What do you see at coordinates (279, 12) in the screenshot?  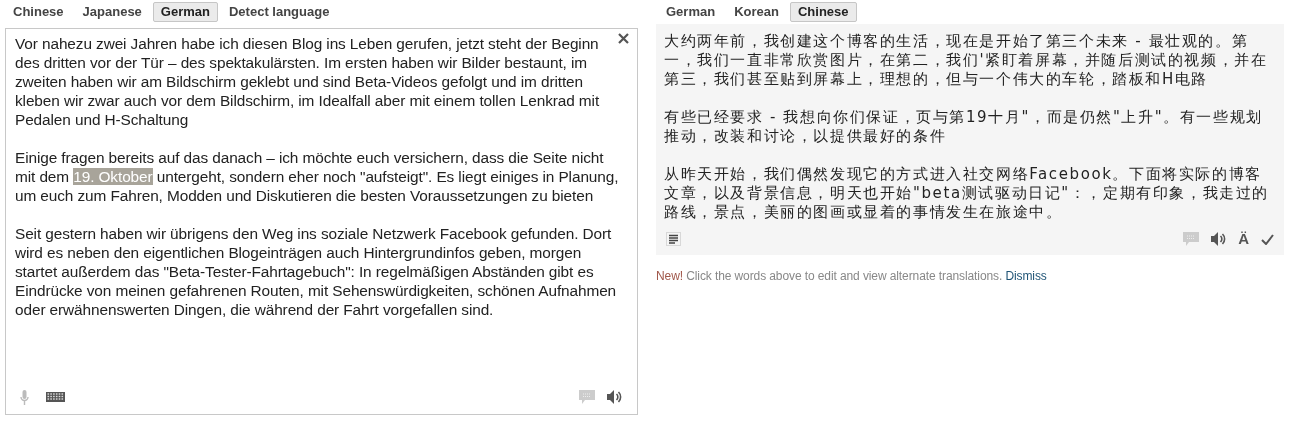 I see `language-tab: Detect language` at bounding box center [279, 12].